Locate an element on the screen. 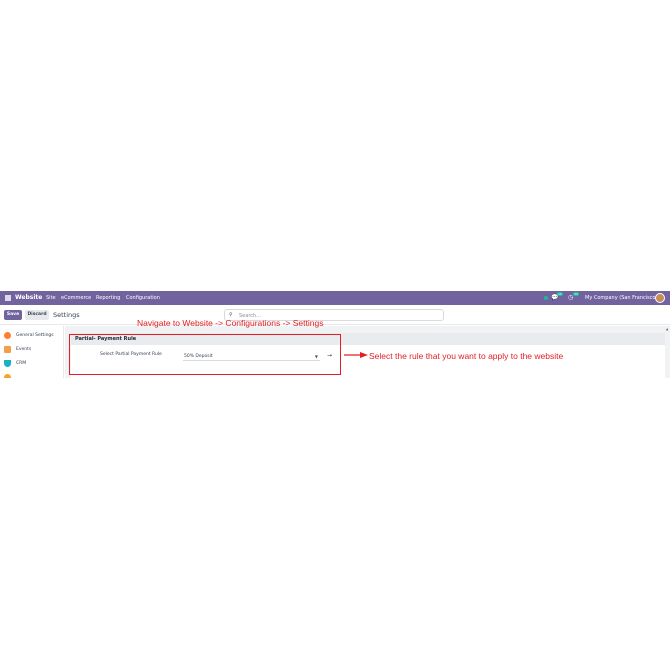  sidebar-item-label: Events is located at coordinates (24, 349).